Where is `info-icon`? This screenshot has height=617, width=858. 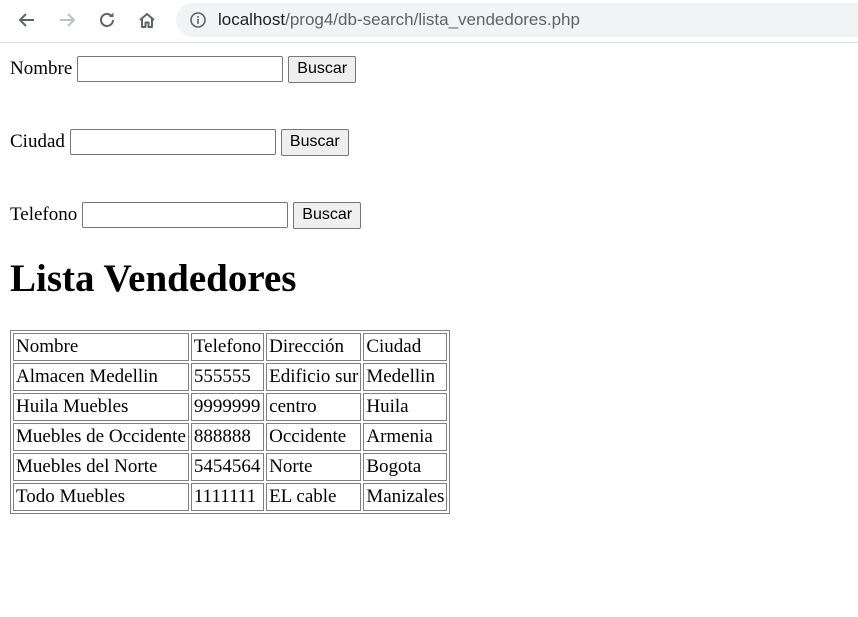 info-icon is located at coordinates (198, 20).